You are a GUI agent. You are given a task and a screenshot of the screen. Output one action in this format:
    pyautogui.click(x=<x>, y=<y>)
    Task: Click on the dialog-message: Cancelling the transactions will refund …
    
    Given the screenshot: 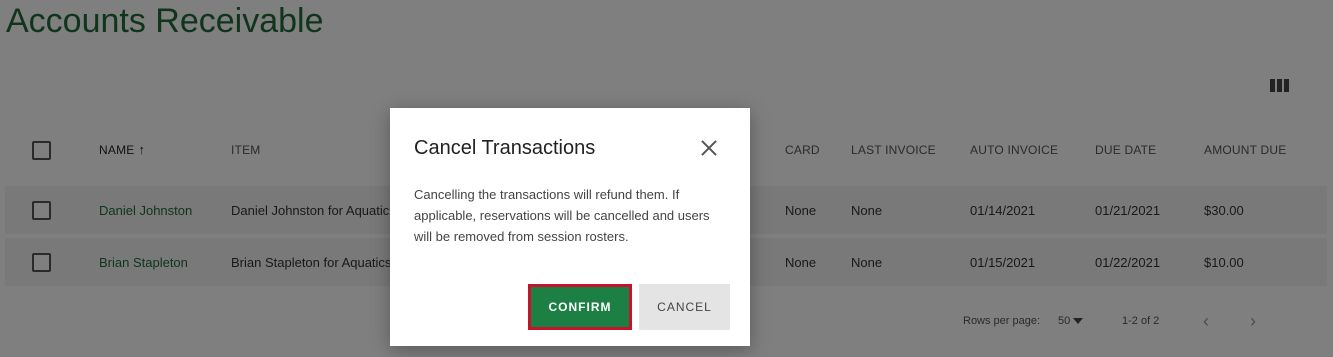 What is the action you would take?
    pyautogui.click(x=562, y=215)
    